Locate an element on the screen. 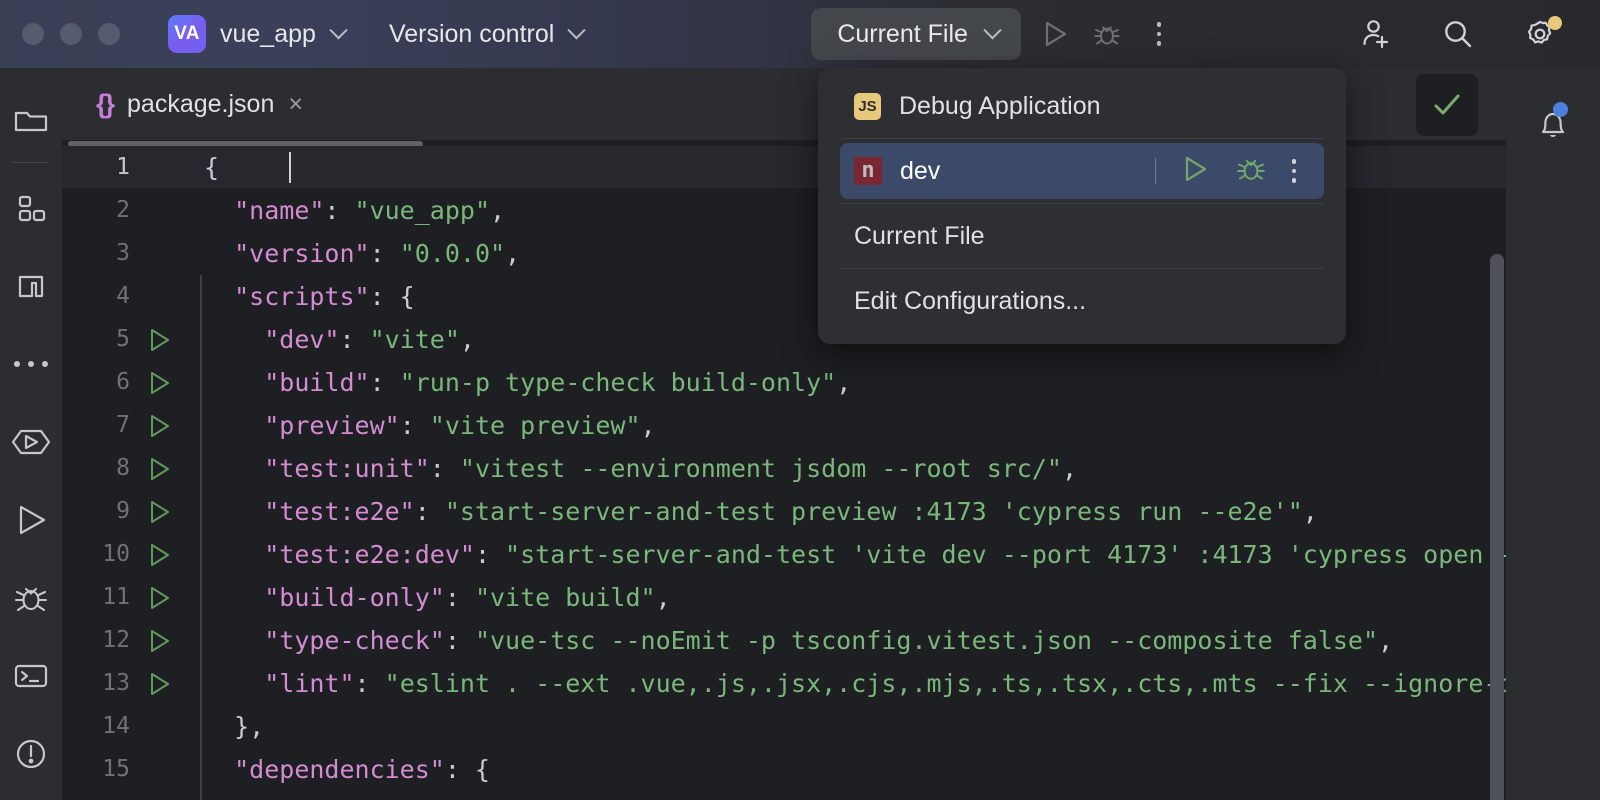  sidebar-item-terminal is located at coordinates (31, 676).